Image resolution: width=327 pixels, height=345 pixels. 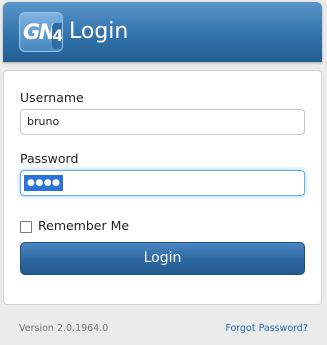 I want to click on logo-text: GN, so click(x=39, y=32).